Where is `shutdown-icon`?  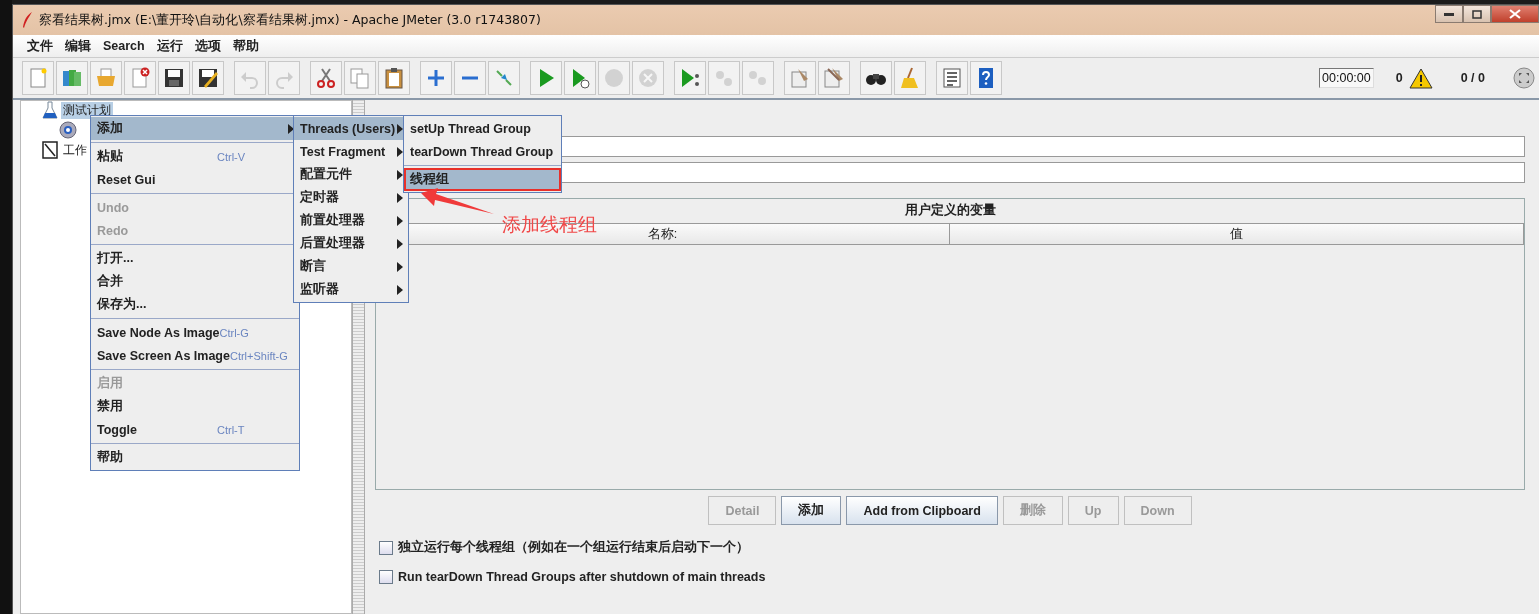
shutdown-icon is located at coordinates (648, 78).